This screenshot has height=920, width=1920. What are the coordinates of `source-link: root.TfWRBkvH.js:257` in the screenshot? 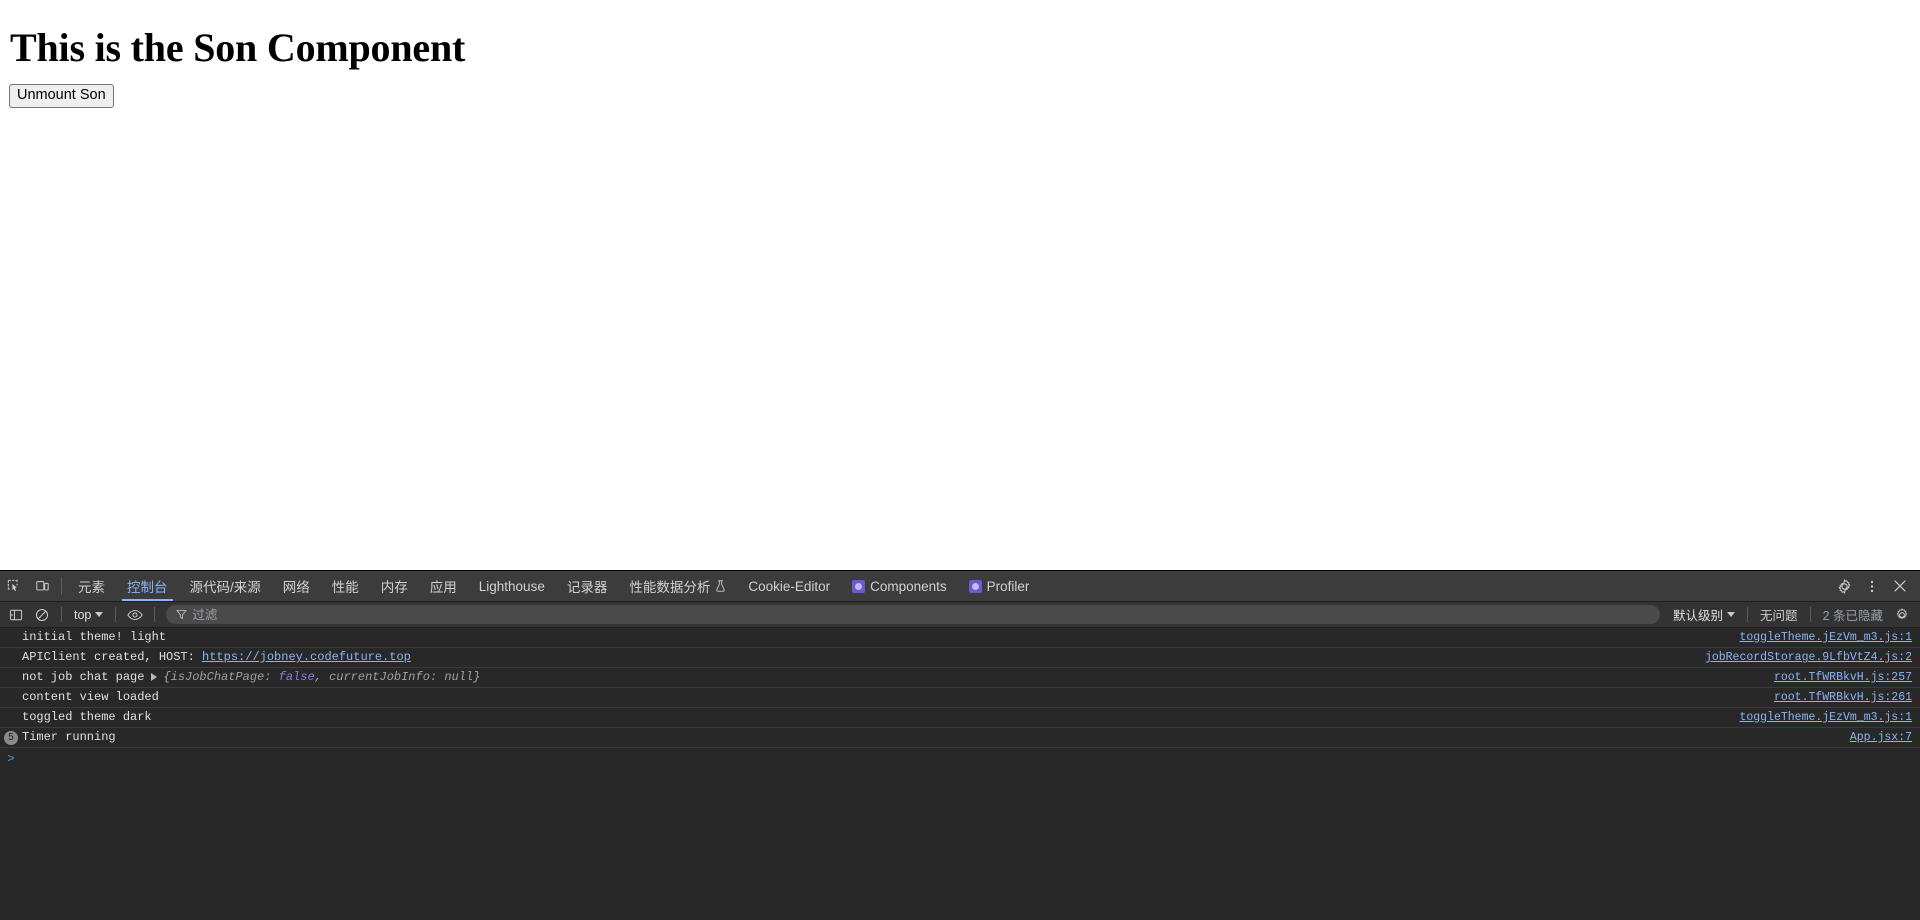 It's located at (1836, 677).